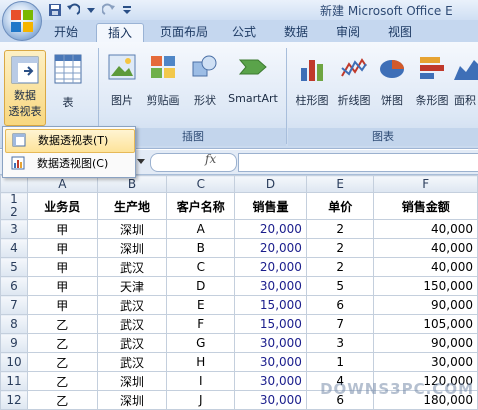 This screenshot has width=478, height=410. What do you see at coordinates (22, 21) in the screenshot?
I see `office-button` at bounding box center [22, 21].